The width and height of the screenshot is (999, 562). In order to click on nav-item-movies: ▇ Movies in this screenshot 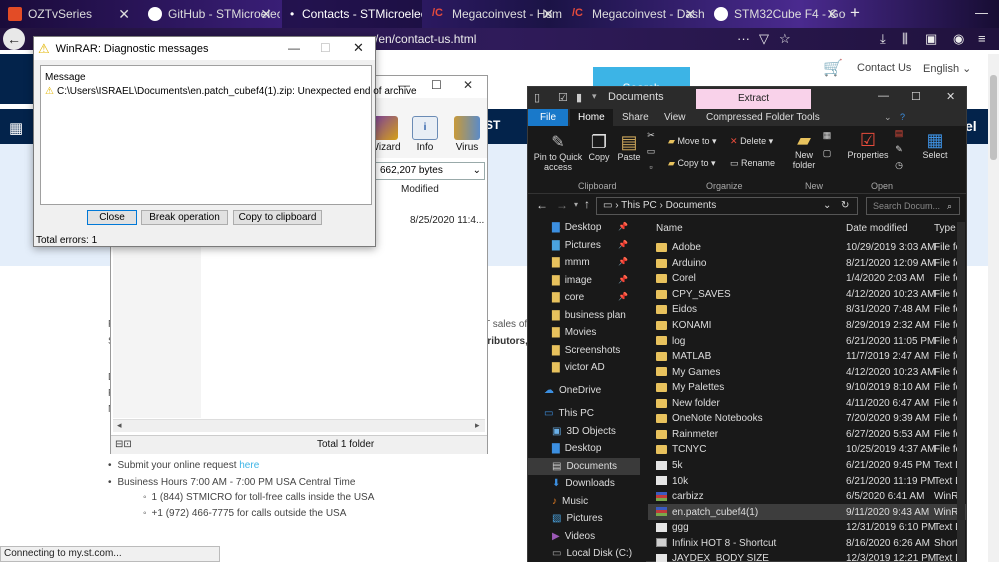, I will do `click(584, 332)`.